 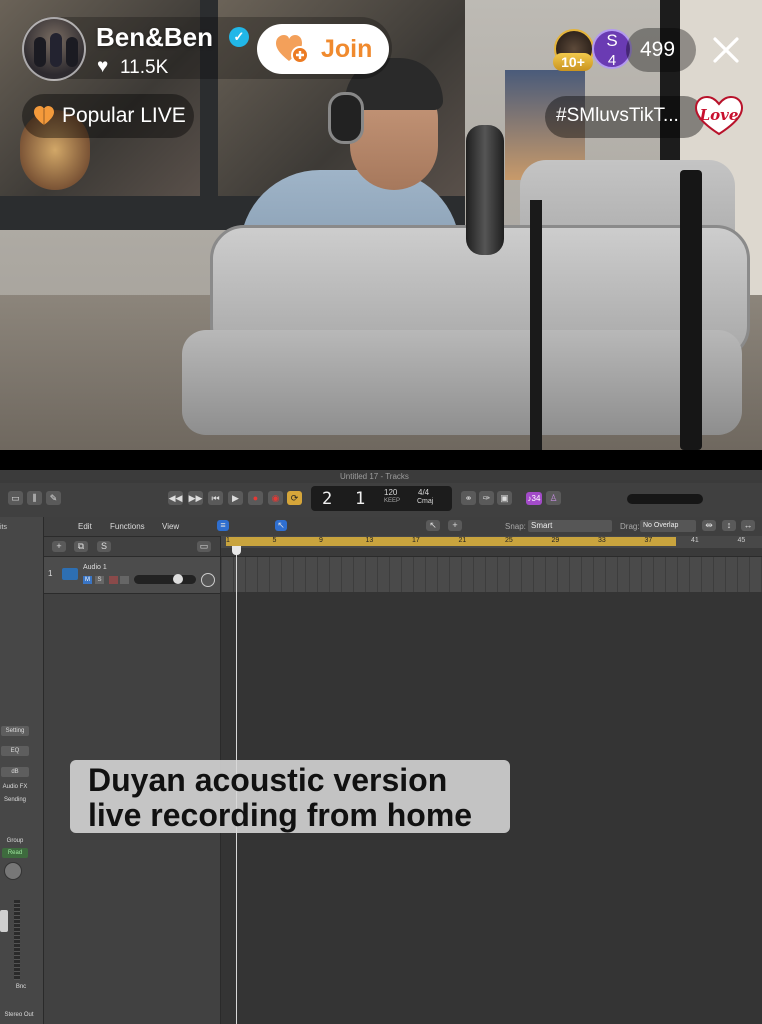 I want to click on bounce-label: Bnc, so click(x=21, y=987).